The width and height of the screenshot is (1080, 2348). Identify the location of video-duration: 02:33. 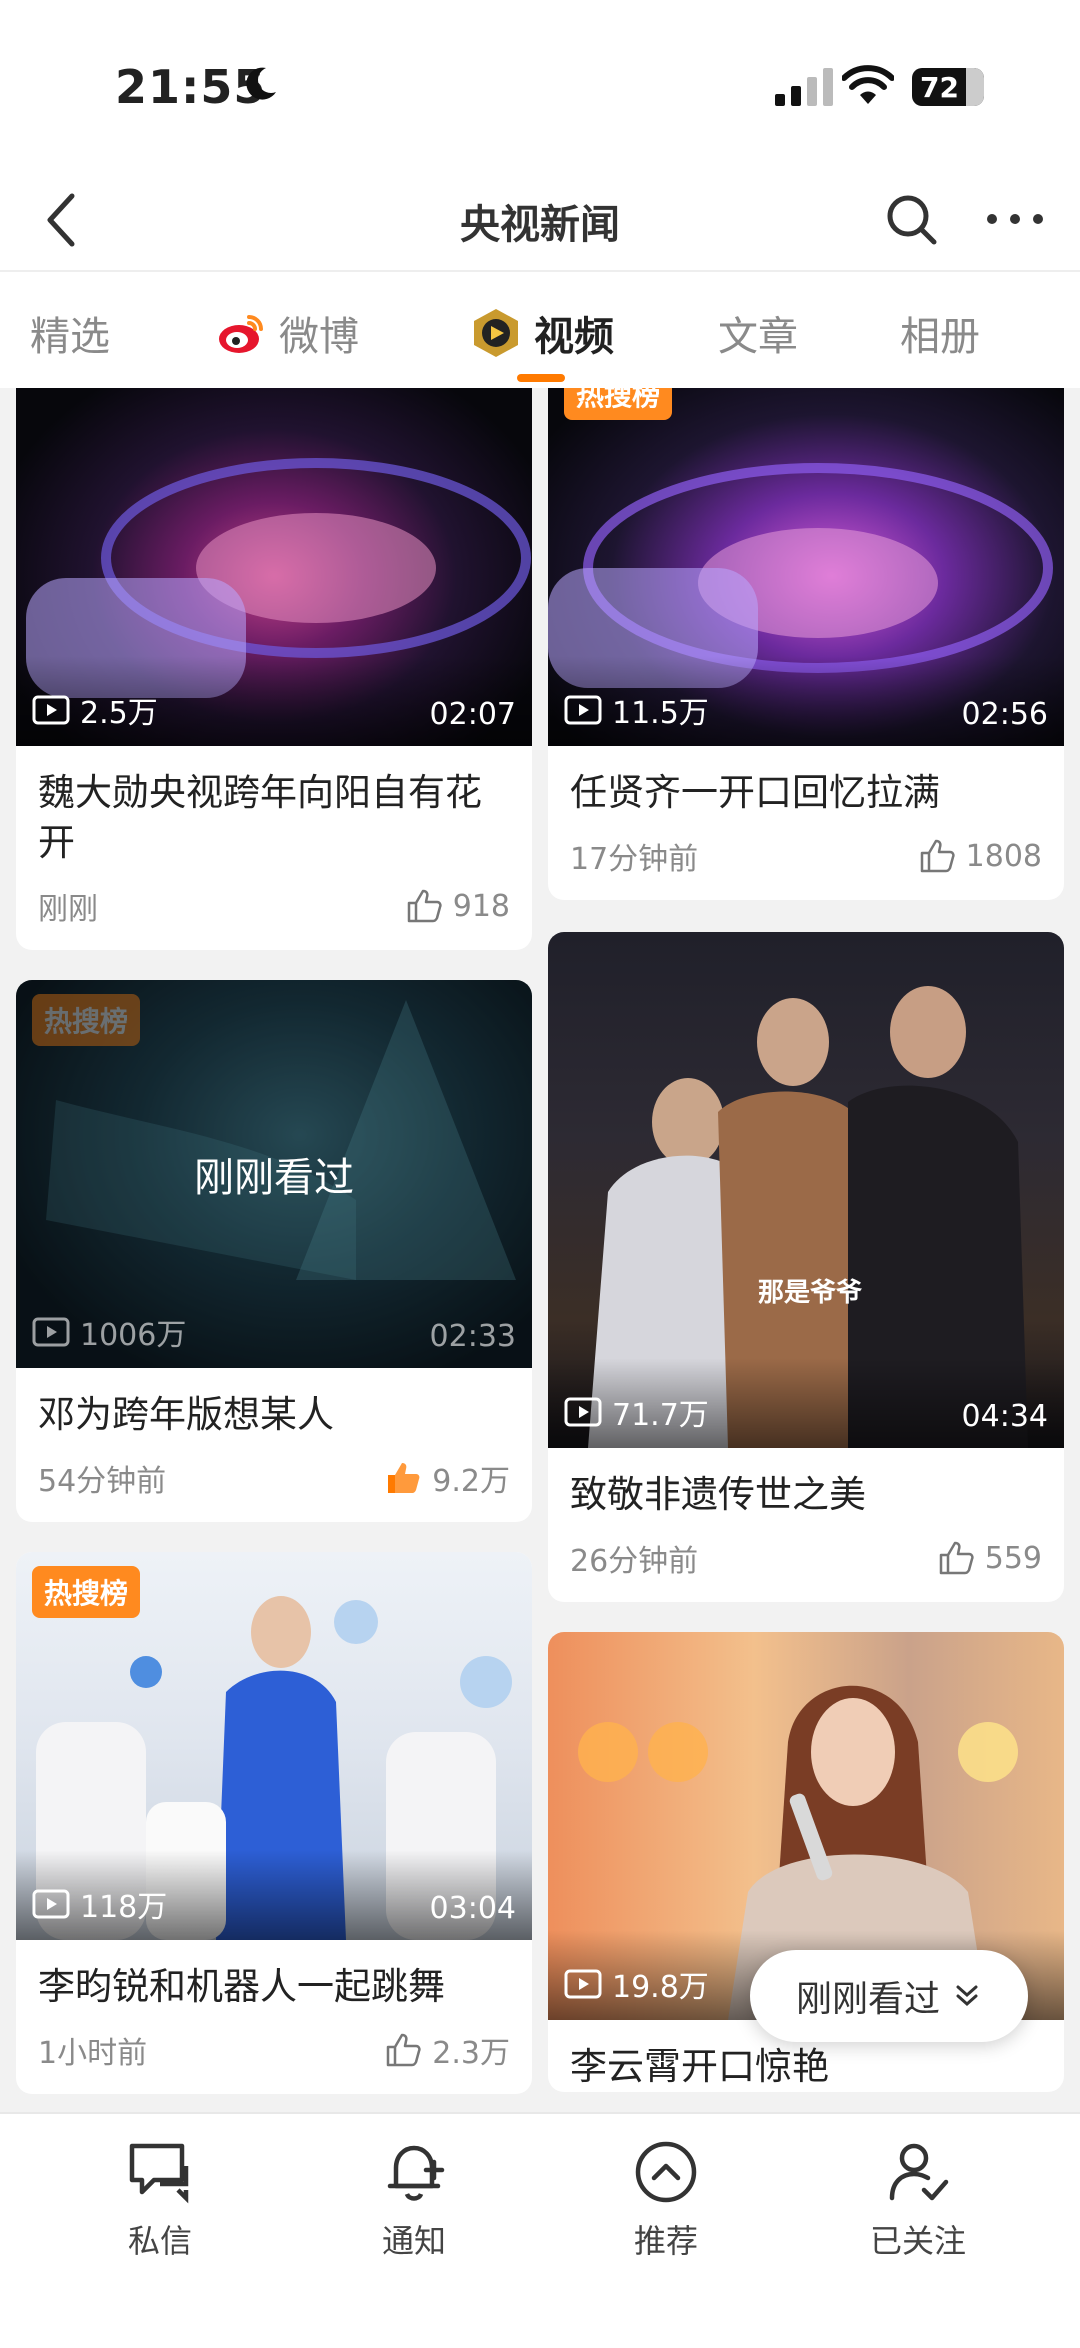
(472, 1336).